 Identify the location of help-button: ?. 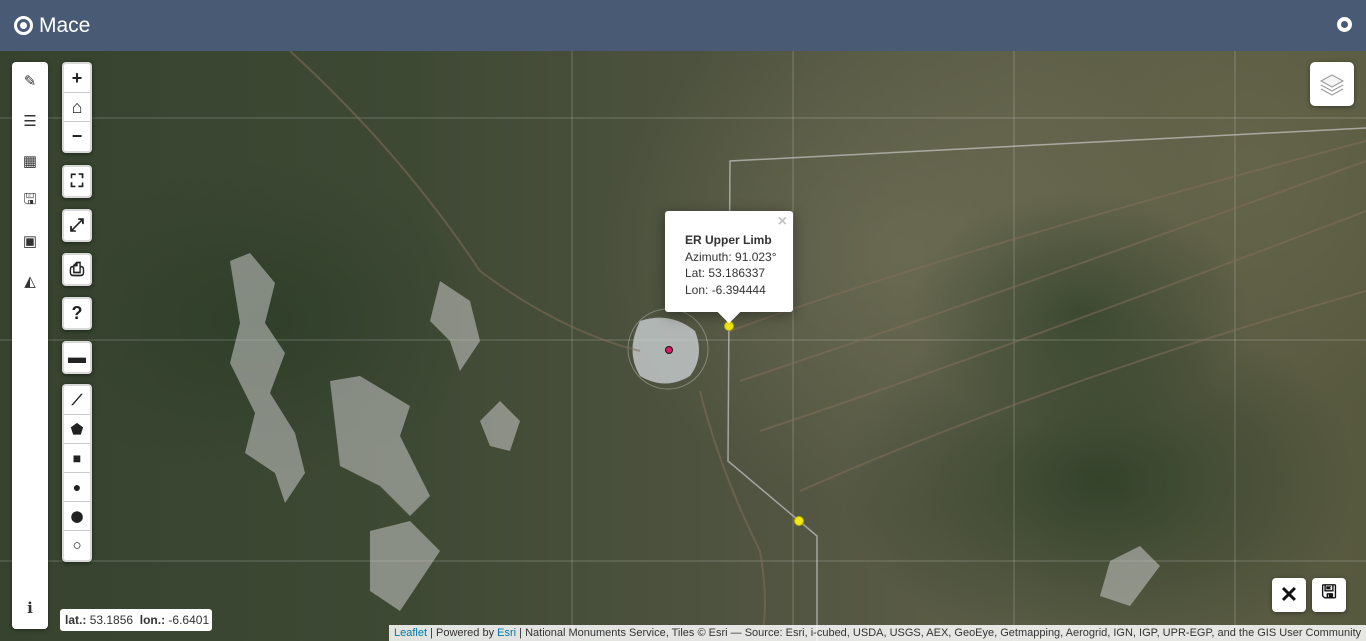
(77, 313).